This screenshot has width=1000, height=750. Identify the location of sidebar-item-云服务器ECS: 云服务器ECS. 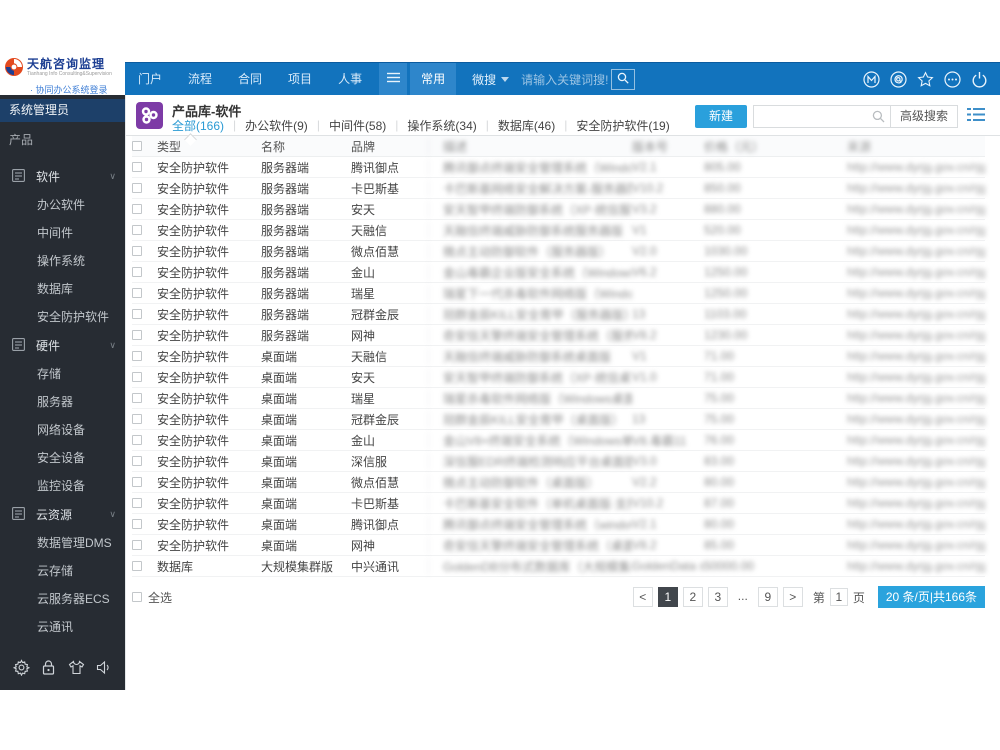
(62, 599).